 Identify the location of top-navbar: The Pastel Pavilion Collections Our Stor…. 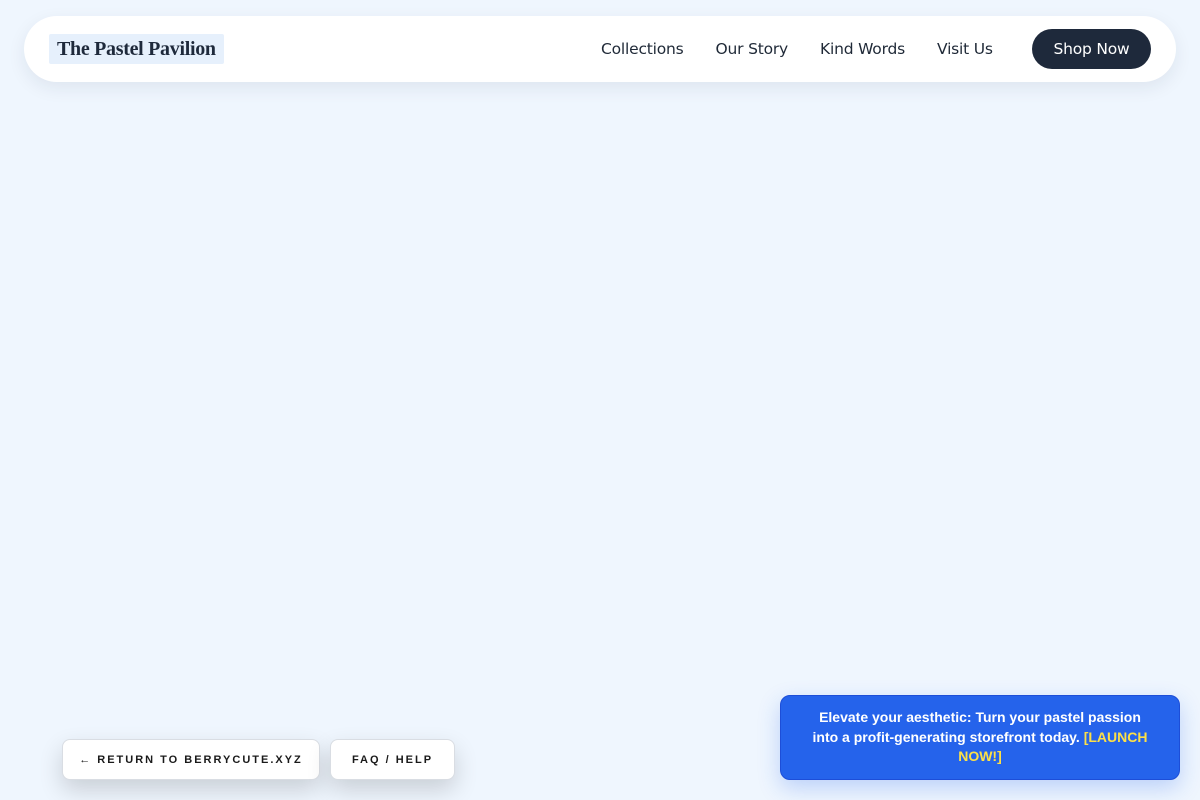
(600, 49).